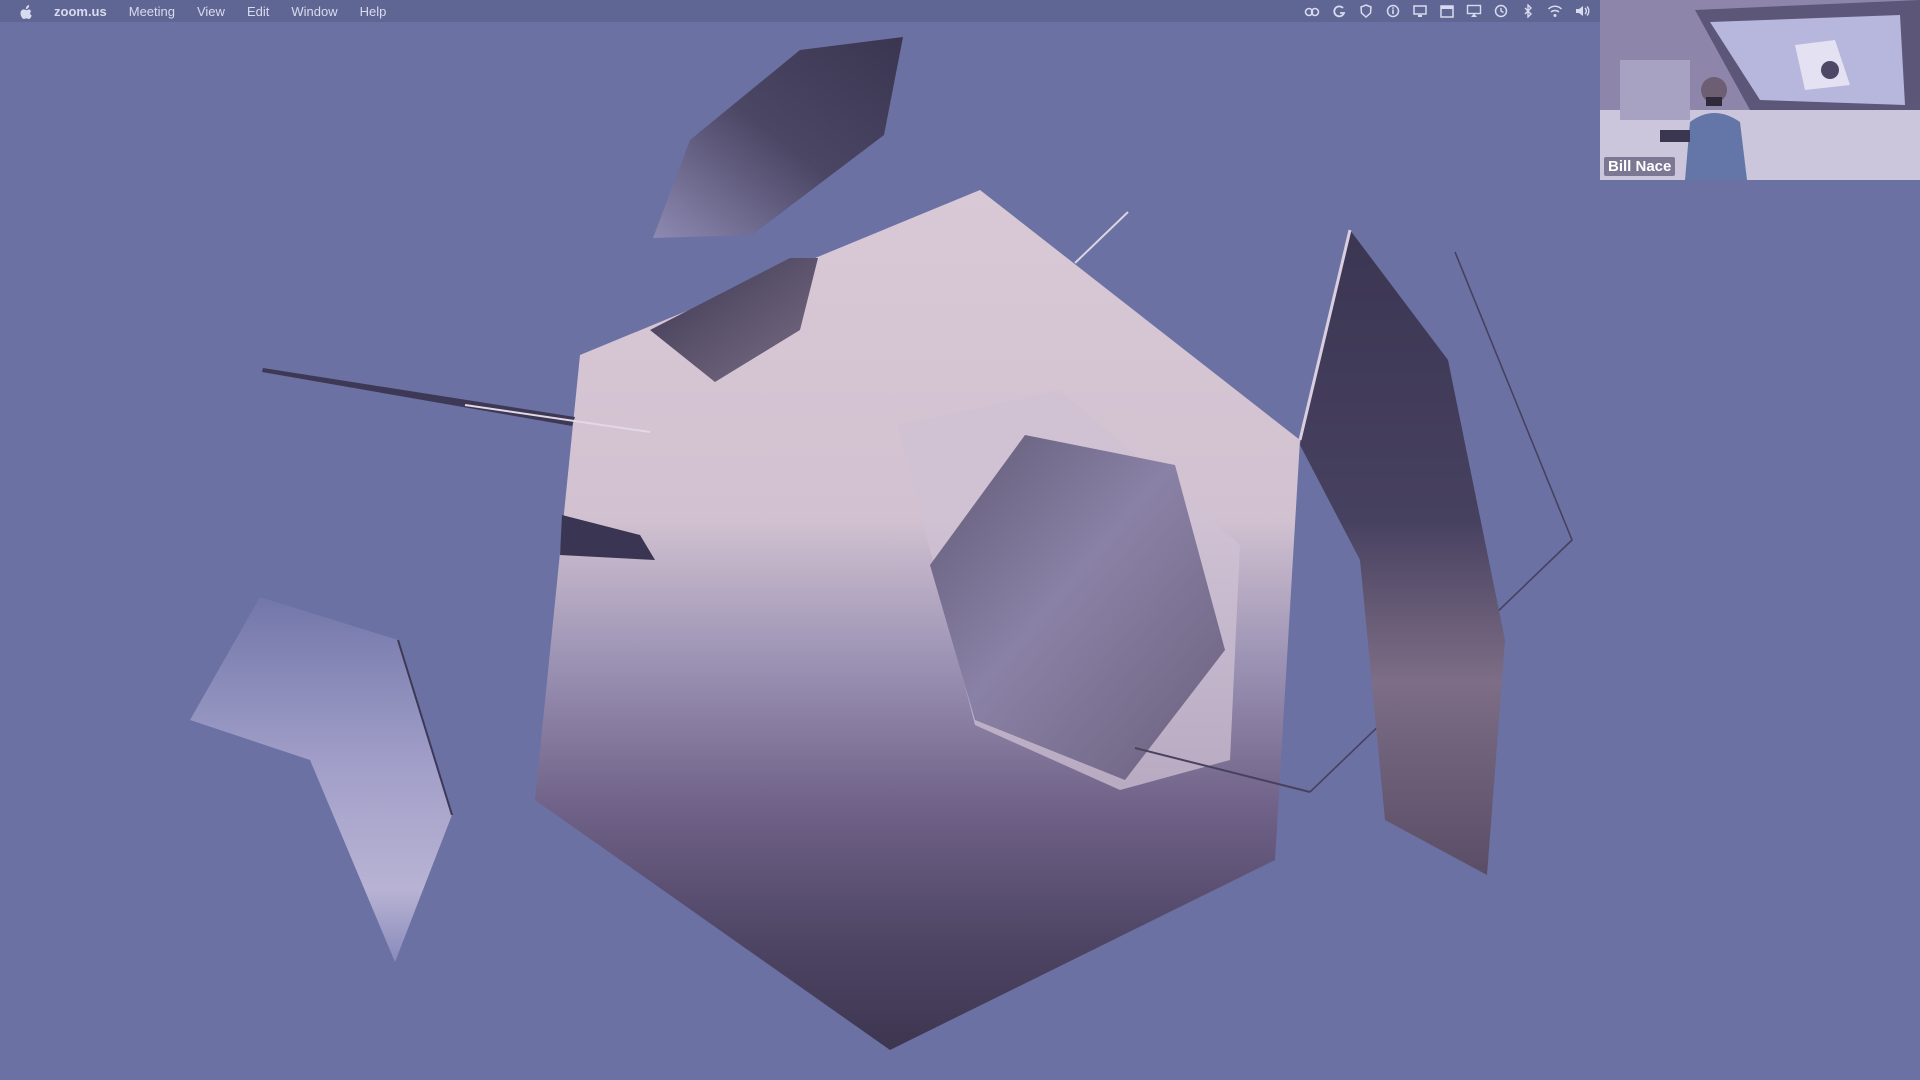 The width and height of the screenshot is (1920, 1080). What do you see at coordinates (1101, 237) in the screenshot?
I see `thin-edge` at bounding box center [1101, 237].